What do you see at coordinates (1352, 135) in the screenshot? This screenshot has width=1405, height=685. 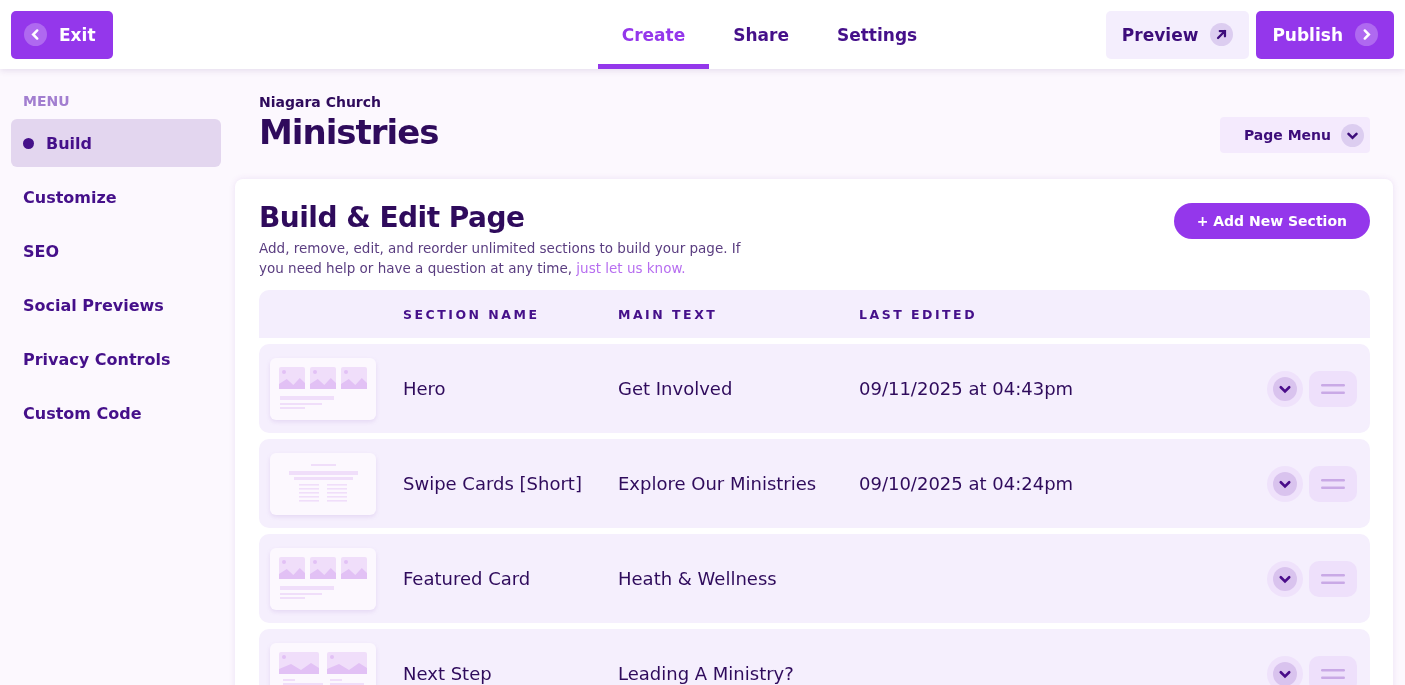 I see `chevron-down-icon` at bounding box center [1352, 135].